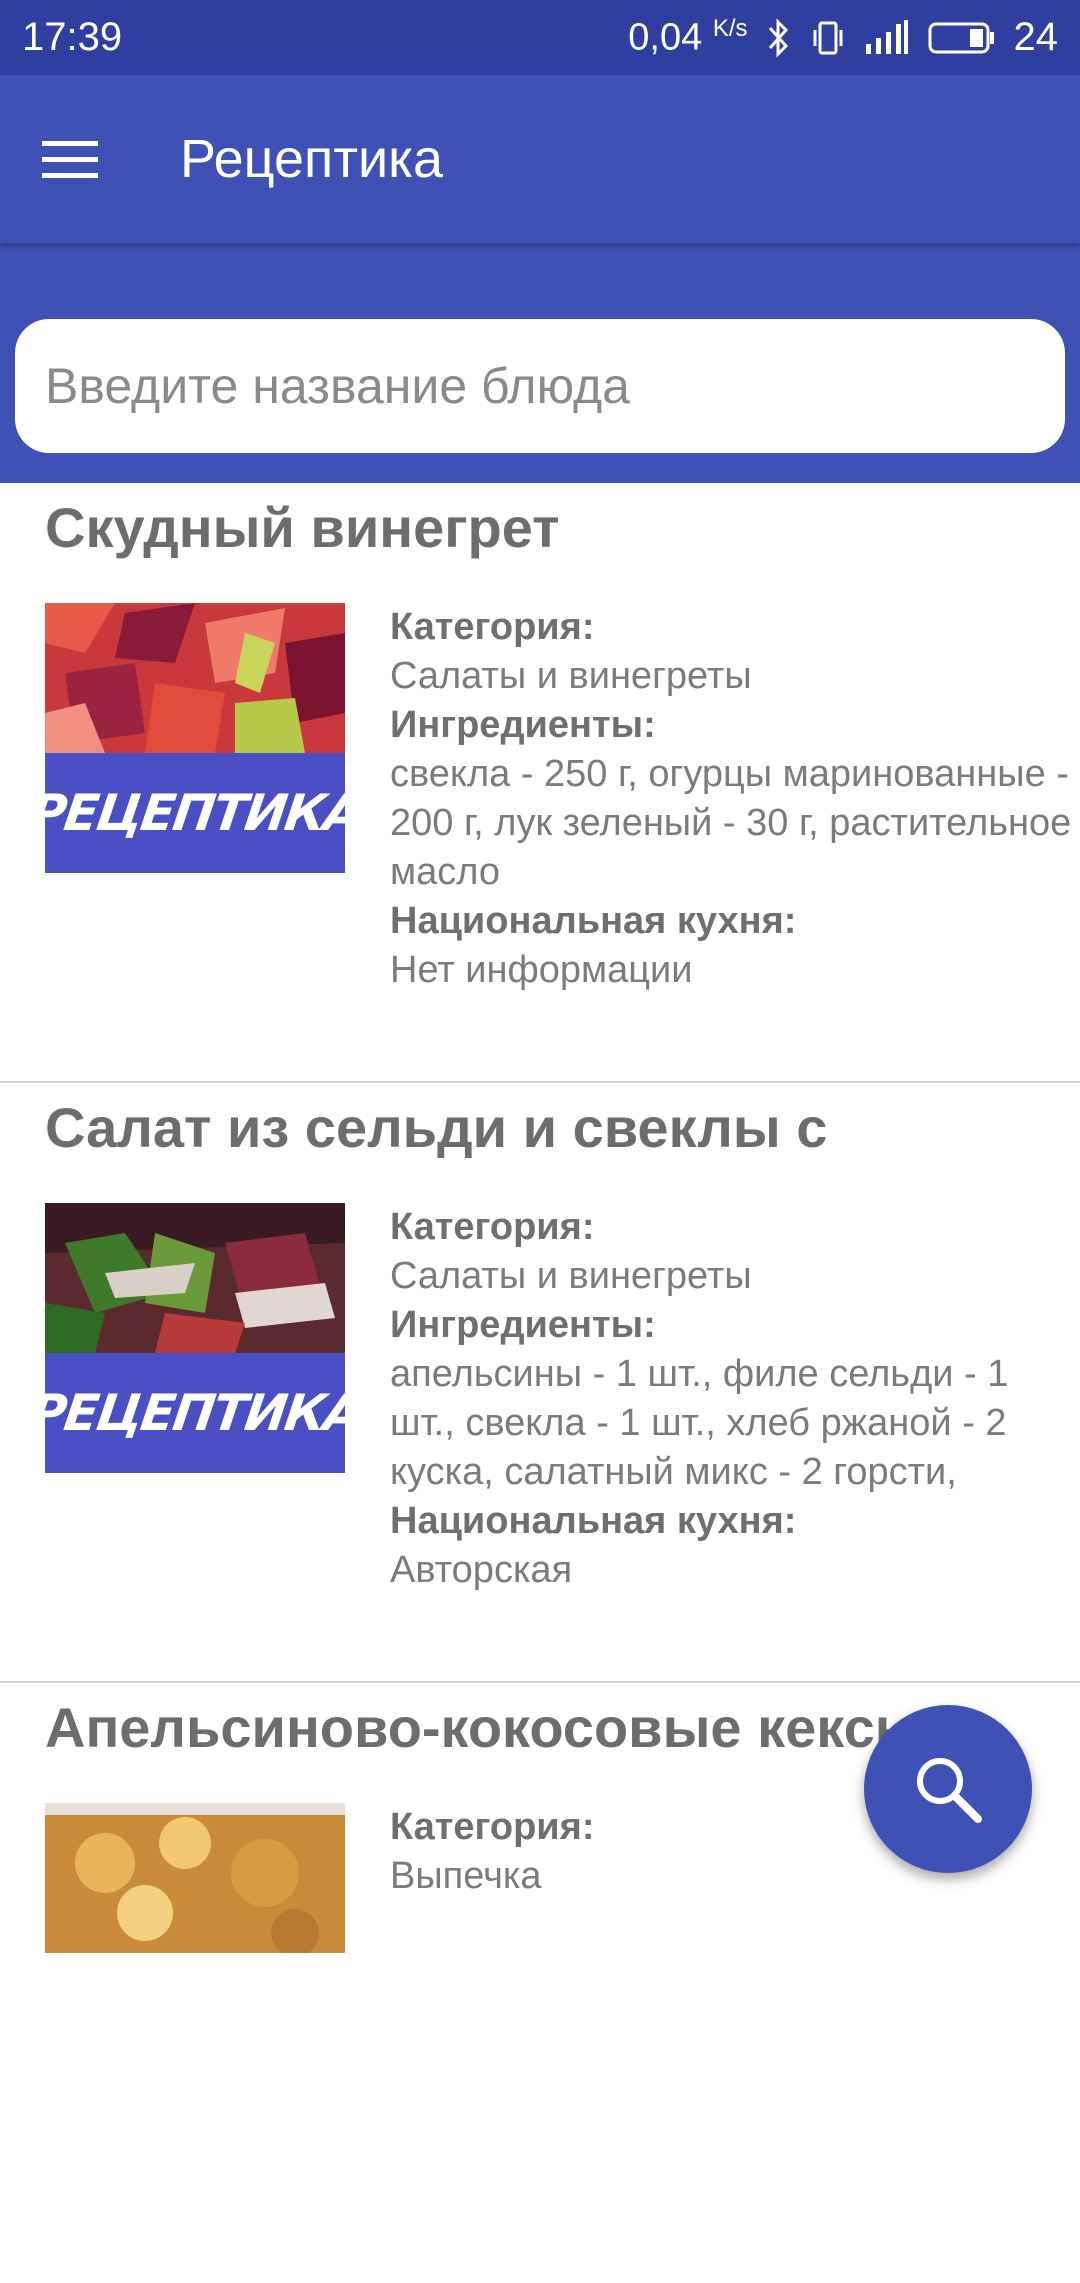 This screenshot has width=1080, height=2283. Describe the element at coordinates (779, 37) in the screenshot. I see `bluetooth-icon` at that location.